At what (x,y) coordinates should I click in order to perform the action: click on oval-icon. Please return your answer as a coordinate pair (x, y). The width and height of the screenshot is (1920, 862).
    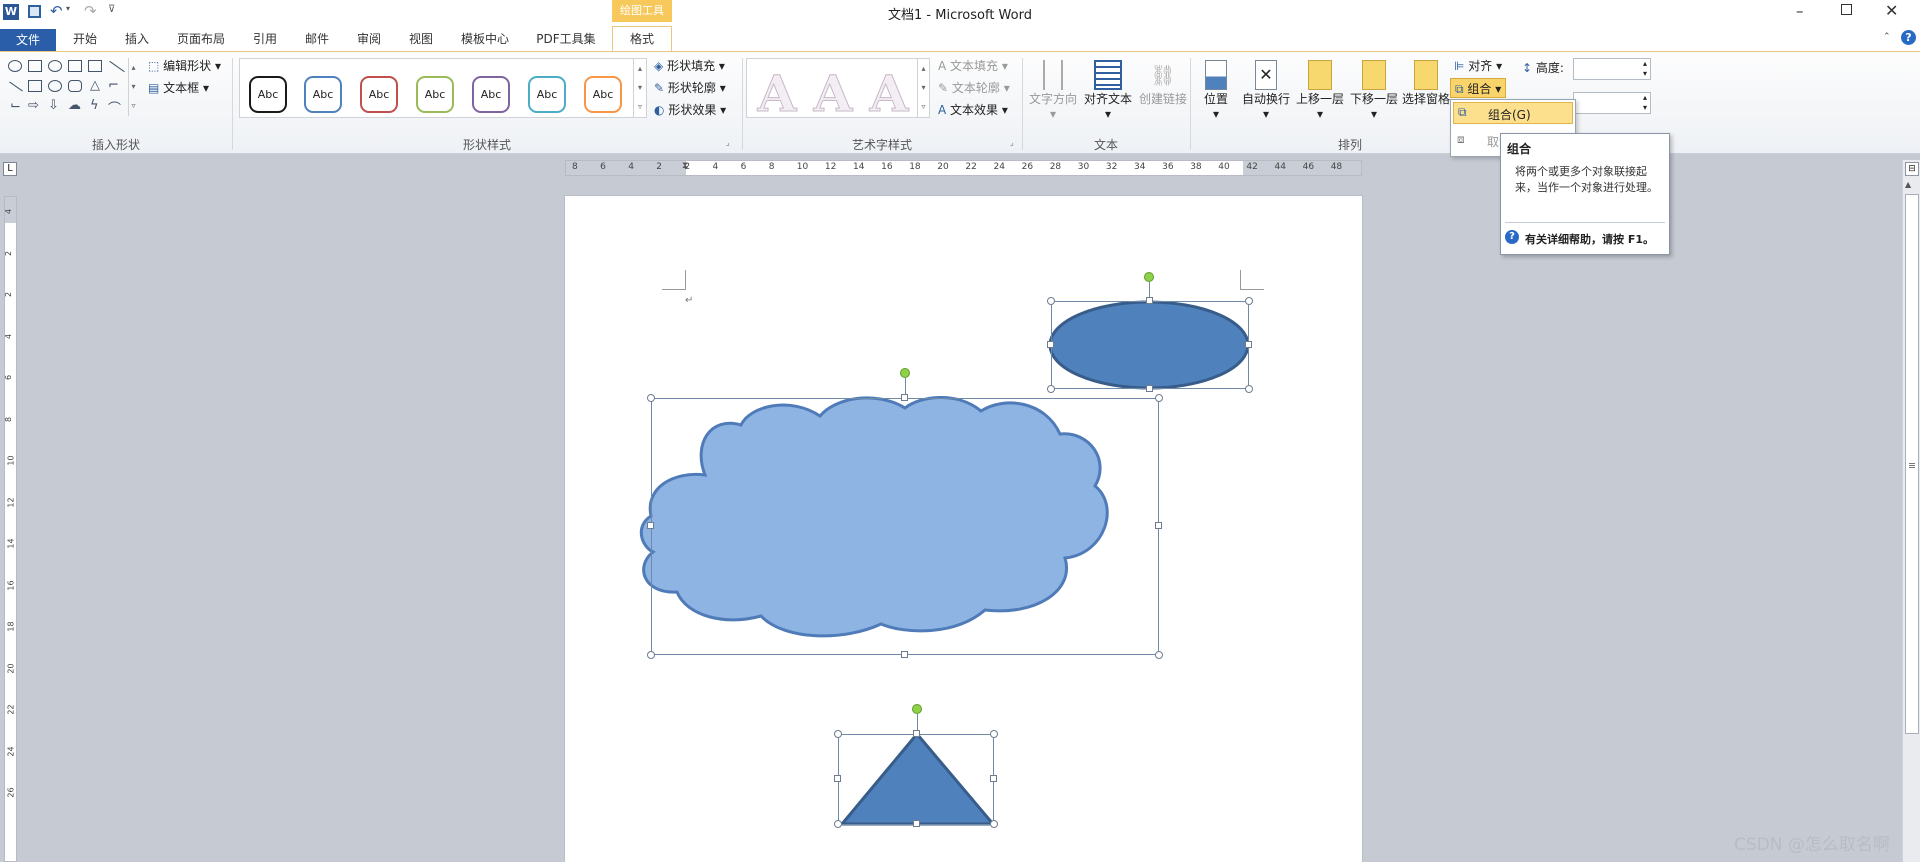
    Looking at the image, I should click on (55, 86).